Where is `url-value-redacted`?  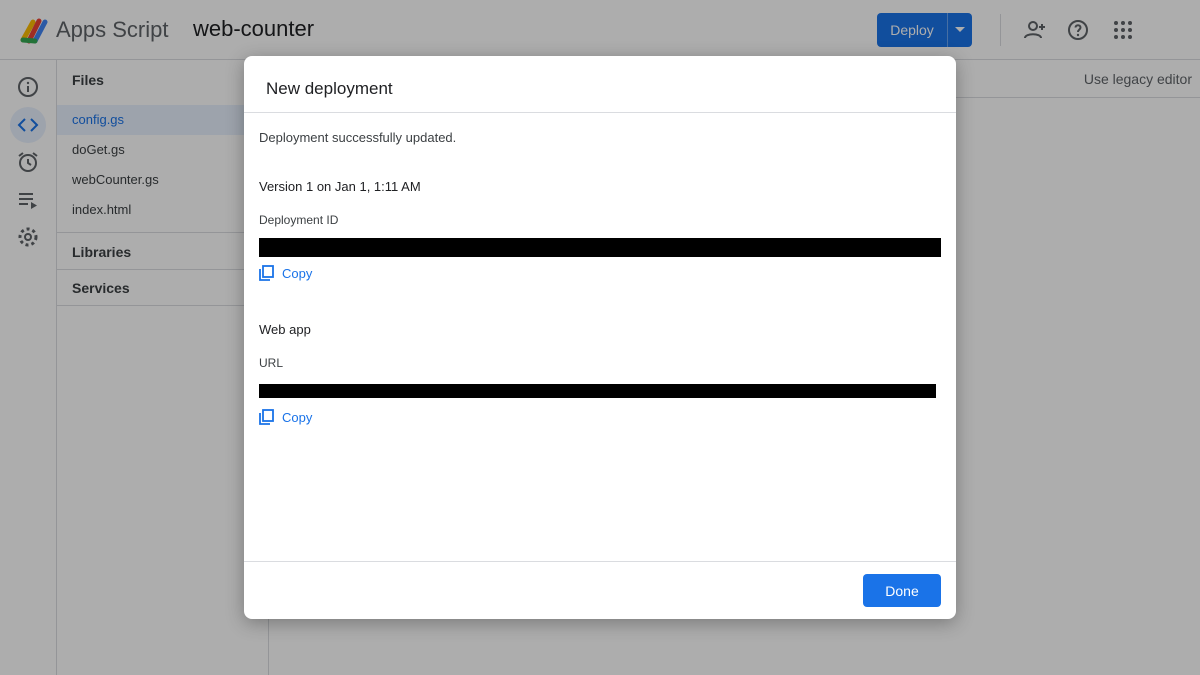
url-value-redacted is located at coordinates (597, 391).